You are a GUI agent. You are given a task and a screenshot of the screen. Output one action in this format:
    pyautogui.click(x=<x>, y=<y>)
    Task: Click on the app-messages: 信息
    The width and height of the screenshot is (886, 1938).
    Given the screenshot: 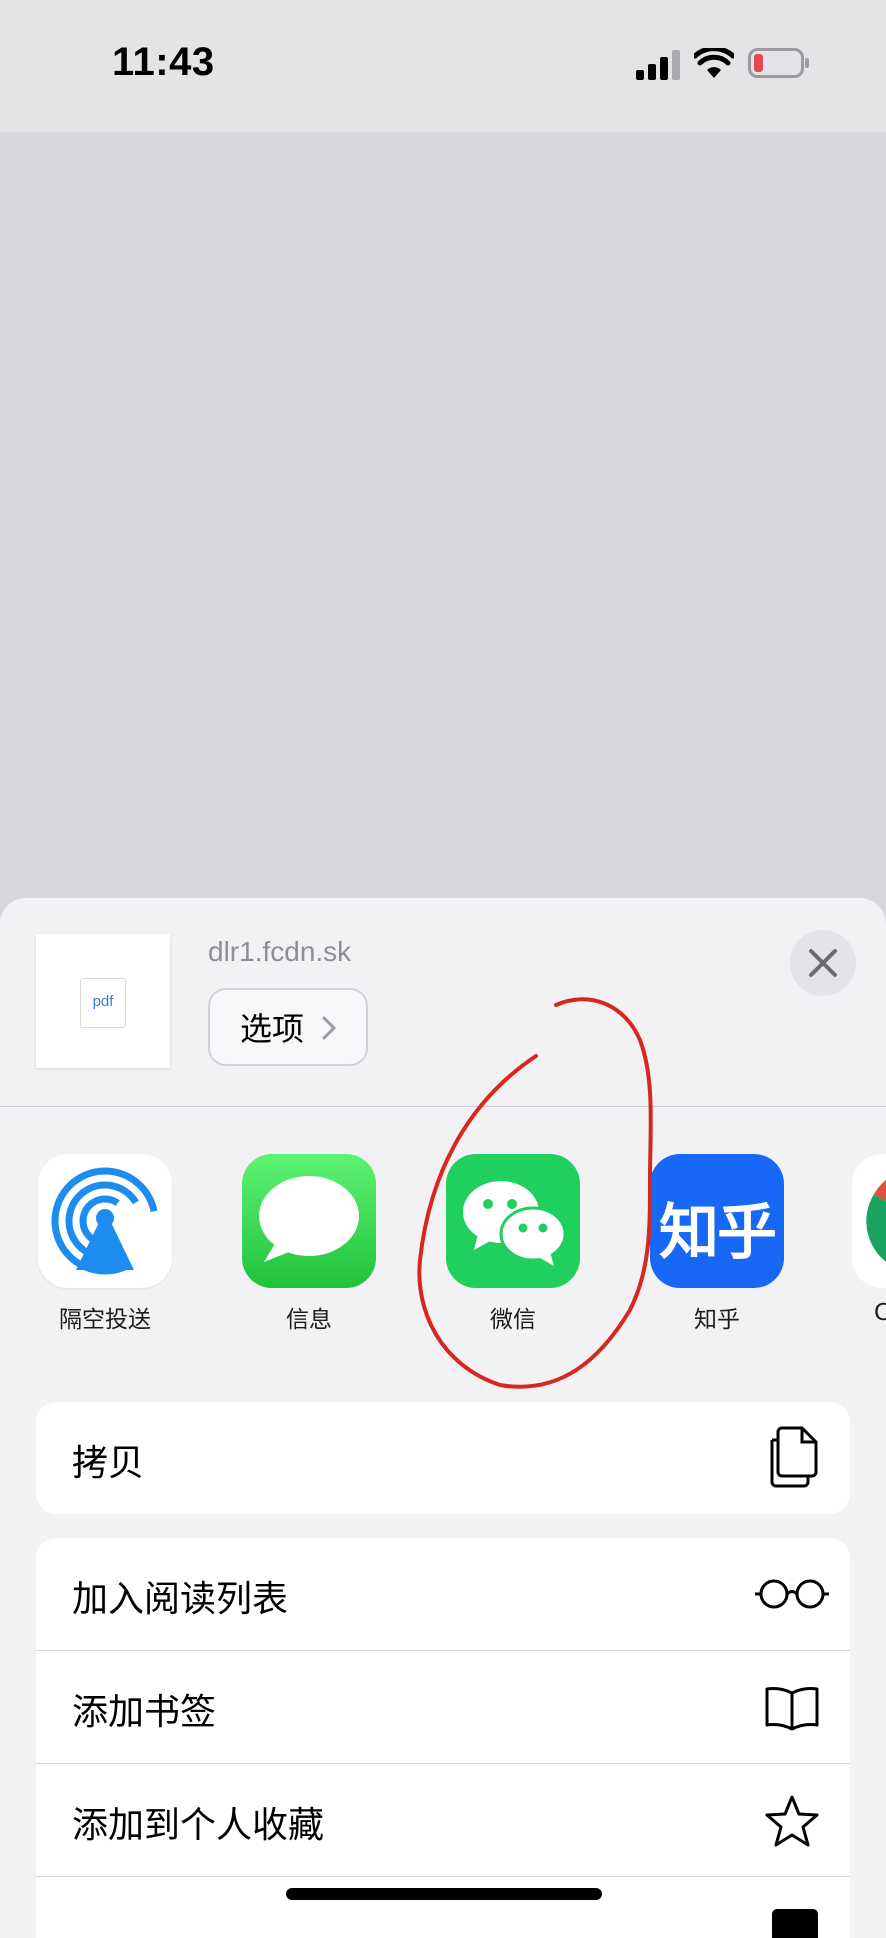 What is the action you would take?
    pyautogui.click(x=310, y=1244)
    